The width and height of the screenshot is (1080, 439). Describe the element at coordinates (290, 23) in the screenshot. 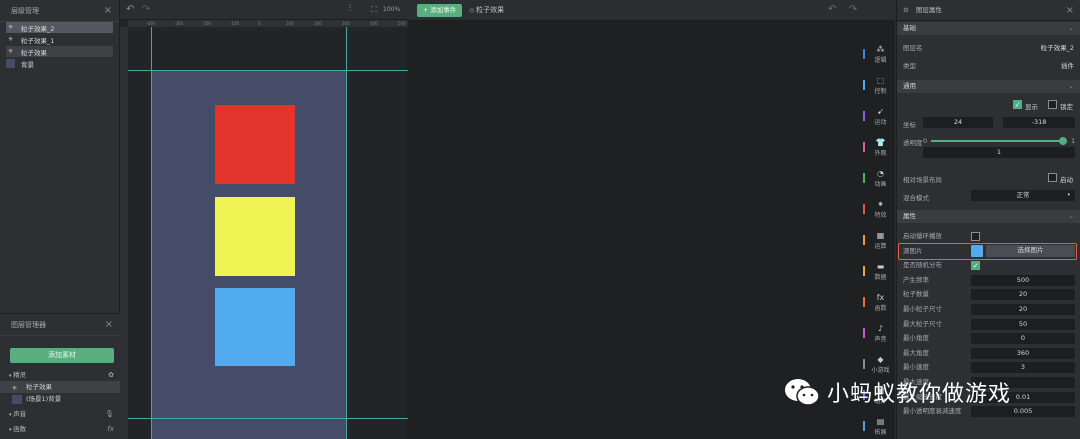

I see `ruler-tick-label: 100` at that location.